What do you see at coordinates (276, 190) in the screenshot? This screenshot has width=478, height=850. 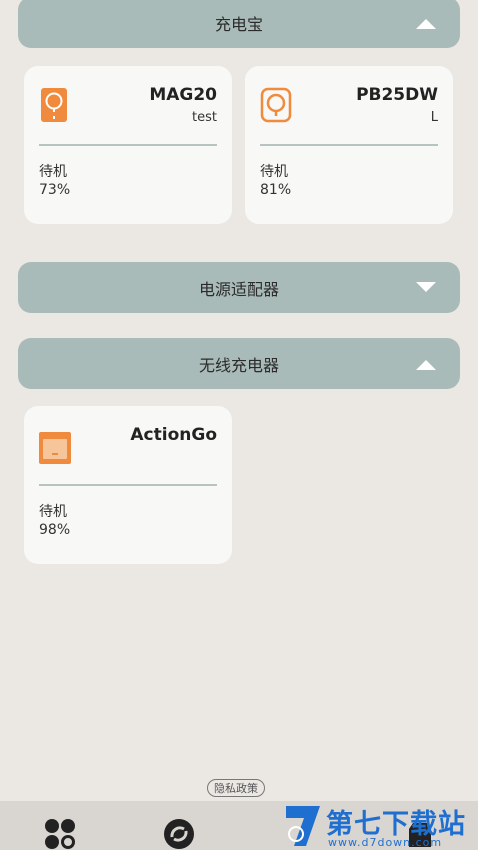 I see `device-battery: 81%` at bounding box center [276, 190].